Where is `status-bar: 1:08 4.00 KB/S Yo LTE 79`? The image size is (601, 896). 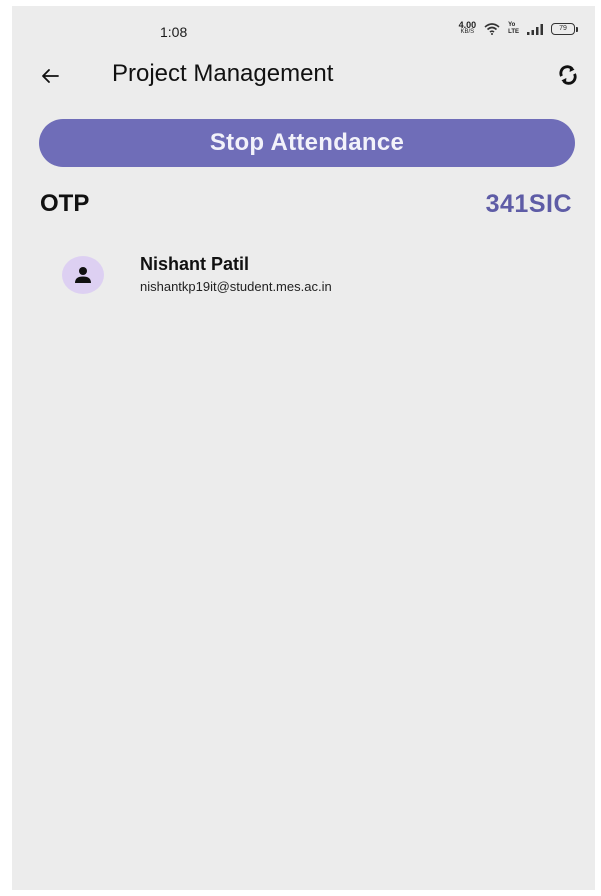 status-bar: 1:08 4.00 KB/S Yo LTE 79 is located at coordinates (303, 31).